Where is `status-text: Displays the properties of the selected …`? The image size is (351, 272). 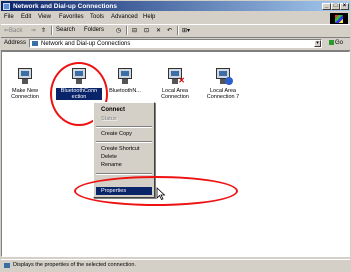 status-text: Displays the properties of the selected … is located at coordinates (74, 265).